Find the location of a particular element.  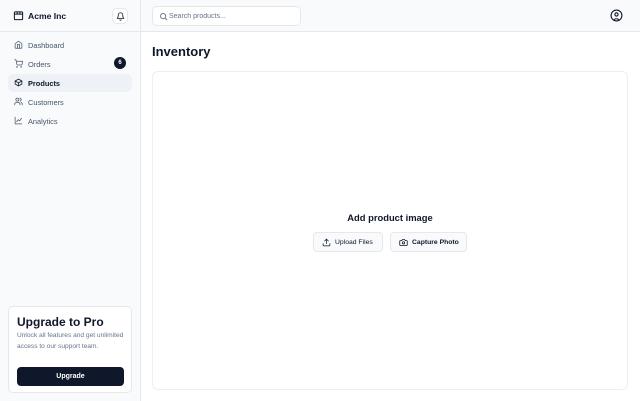

sidebar-item-products: Products is located at coordinates (70, 83).